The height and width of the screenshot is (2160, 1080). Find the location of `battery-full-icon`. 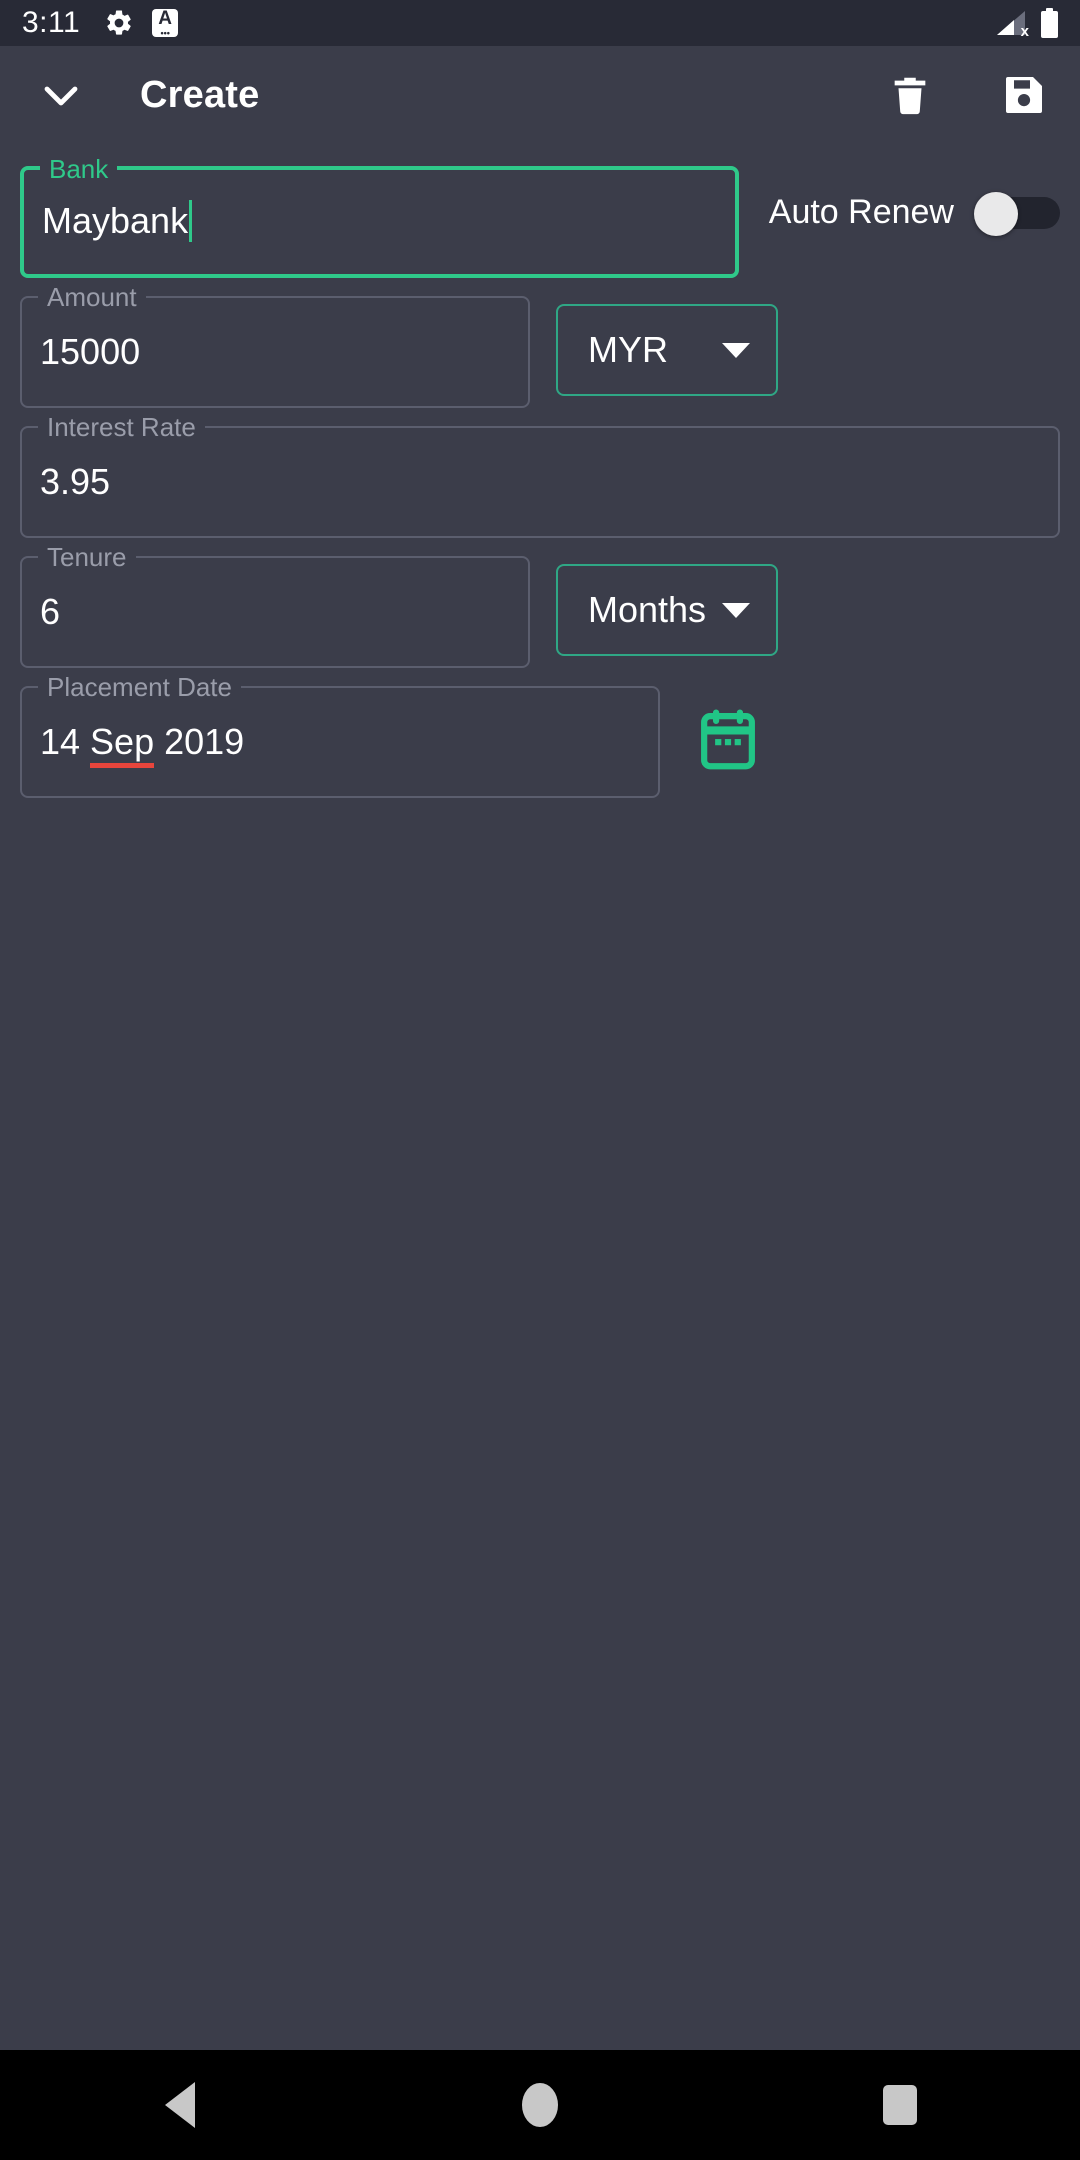

battery-full-icon is located at coordinates (1049, 23).